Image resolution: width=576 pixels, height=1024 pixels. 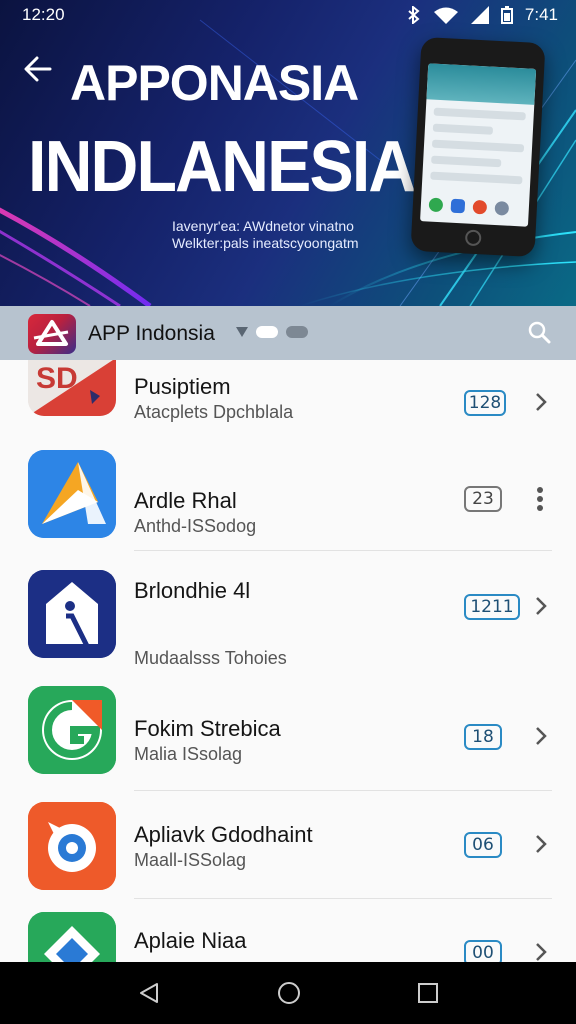 What do you see at coordinates (265, 243) in the screenshot?
I see `hero-subtitle-line2: Welkter:pals ineatscyoongatm` at bounding box center [265, 243].